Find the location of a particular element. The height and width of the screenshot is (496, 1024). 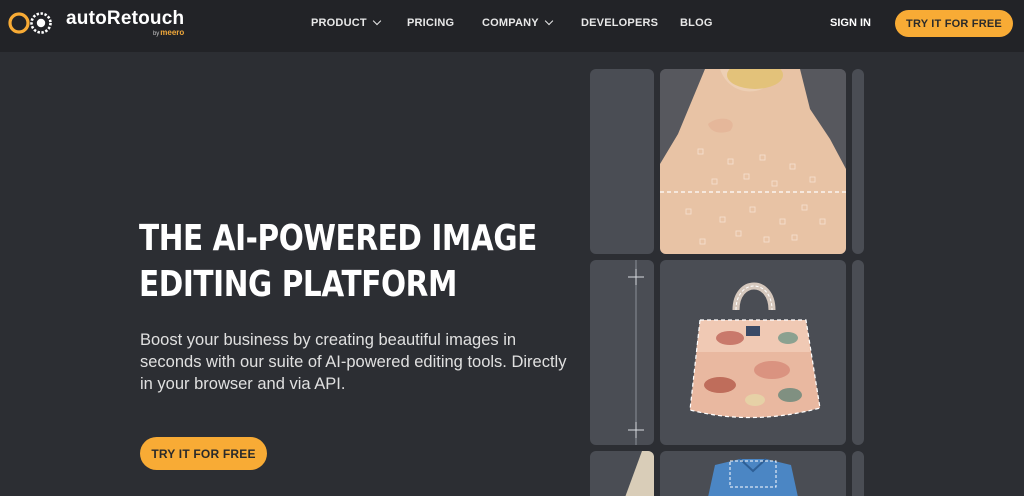

nav-item-developers: DEVELOPERS is located at coordinates (619, 23).